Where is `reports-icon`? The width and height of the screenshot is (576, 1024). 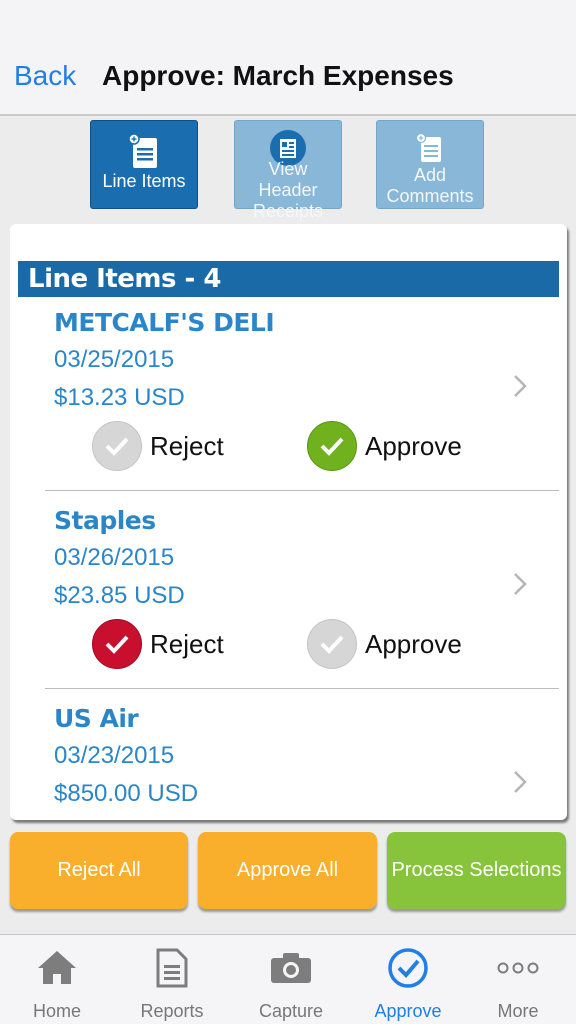 reports-icon is located at coordinates (172, 968).